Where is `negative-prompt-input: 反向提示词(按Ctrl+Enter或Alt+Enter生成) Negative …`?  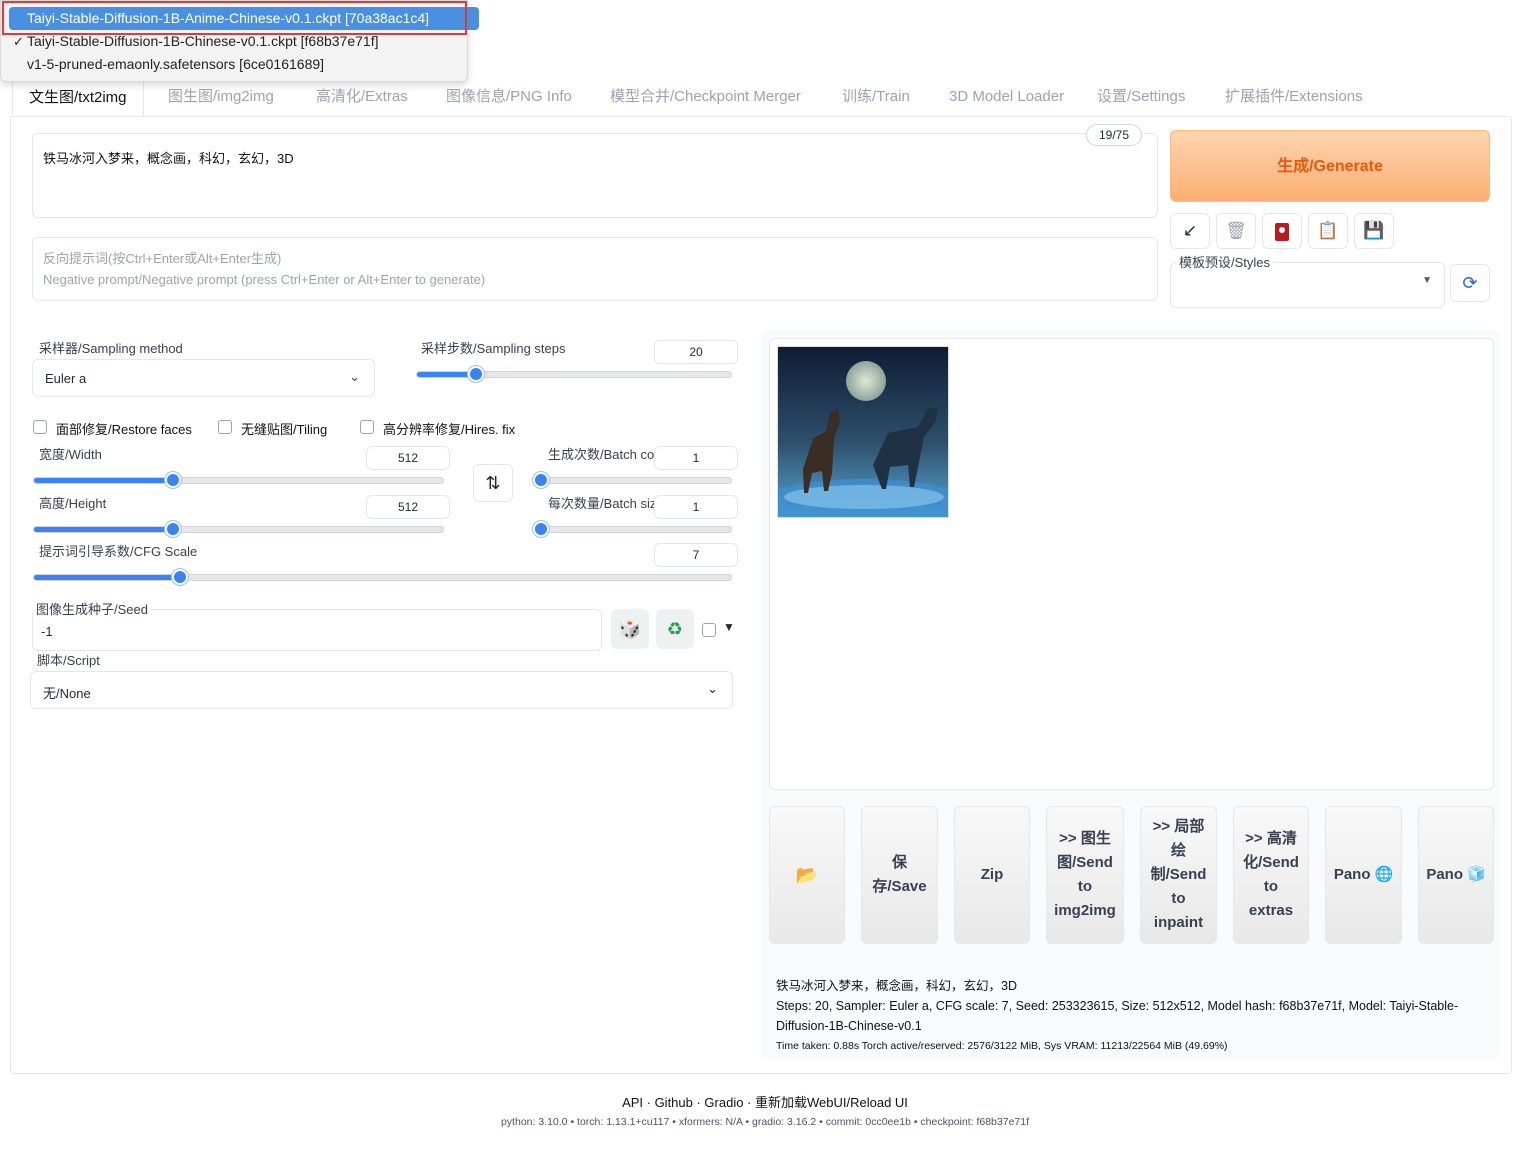 negative-prompt-input: 反向提示词(按Ctrl+Enter或Alt+Enter生成) Negative … is located at coordinates (595, 269).